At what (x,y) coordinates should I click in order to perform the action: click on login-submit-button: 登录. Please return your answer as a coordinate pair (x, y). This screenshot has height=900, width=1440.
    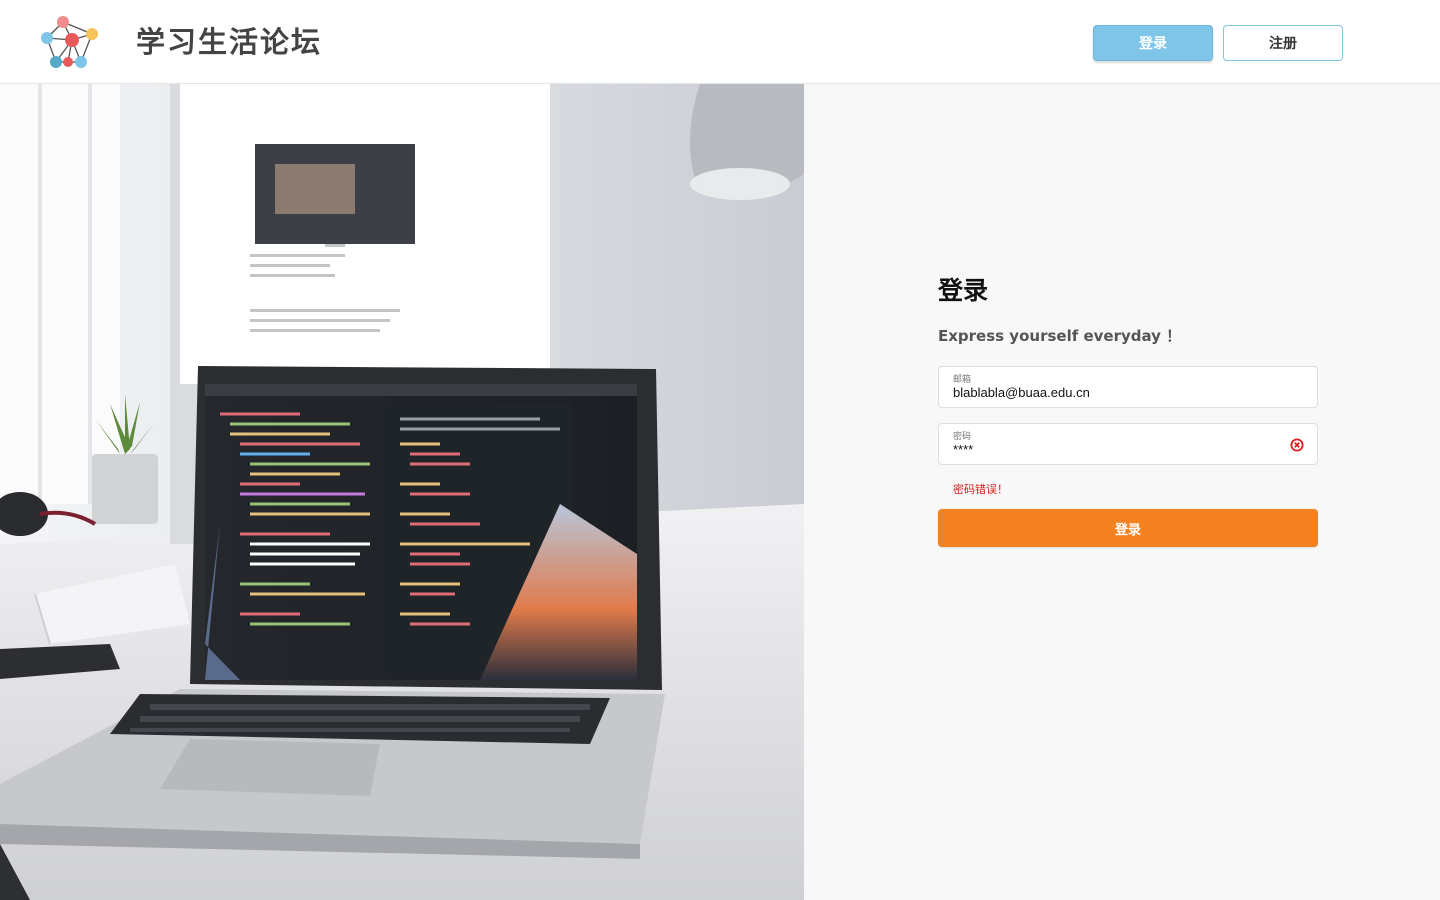
    Looking at the image, I should click on (1128, 528).